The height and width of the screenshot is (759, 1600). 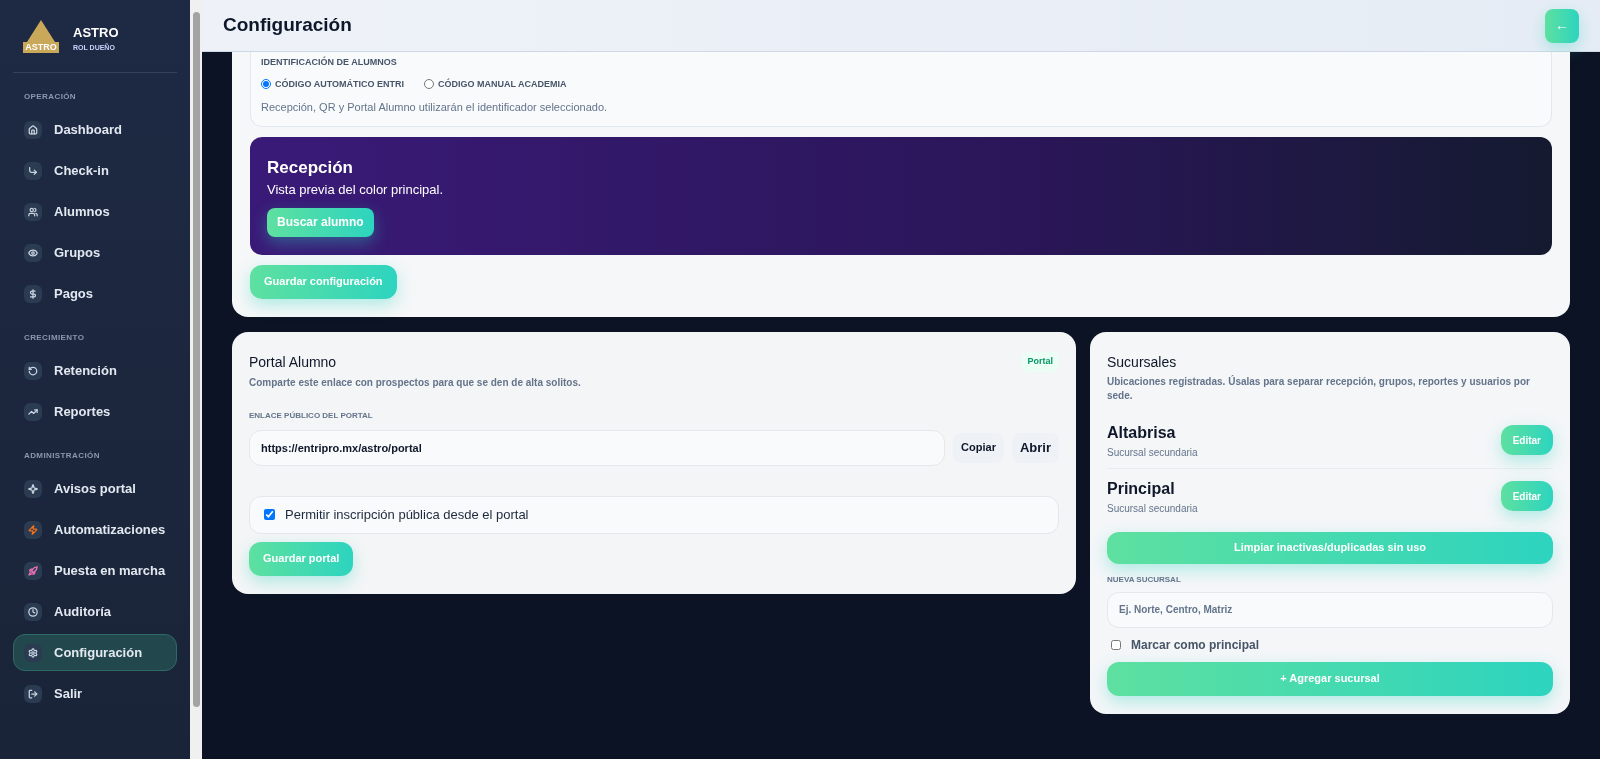 I want to click on sidebar-item: Check-in, so click(x=95, y=170).